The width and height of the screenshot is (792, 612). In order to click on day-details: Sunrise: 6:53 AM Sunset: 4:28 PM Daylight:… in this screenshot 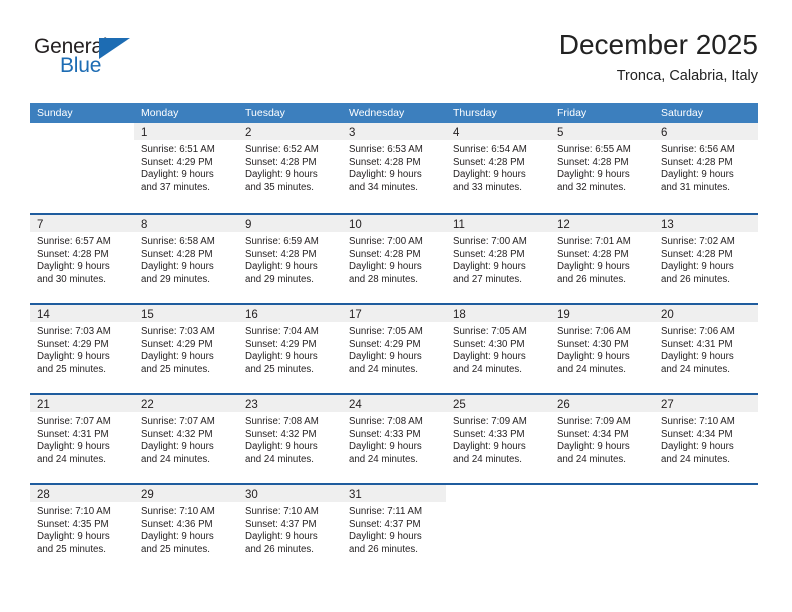, I will do `click(394, 167)`.